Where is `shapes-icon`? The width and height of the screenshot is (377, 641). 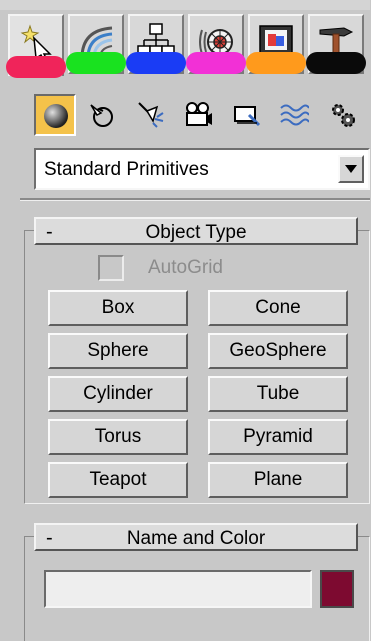
shapes-icon is located at coordinates (101, 115).